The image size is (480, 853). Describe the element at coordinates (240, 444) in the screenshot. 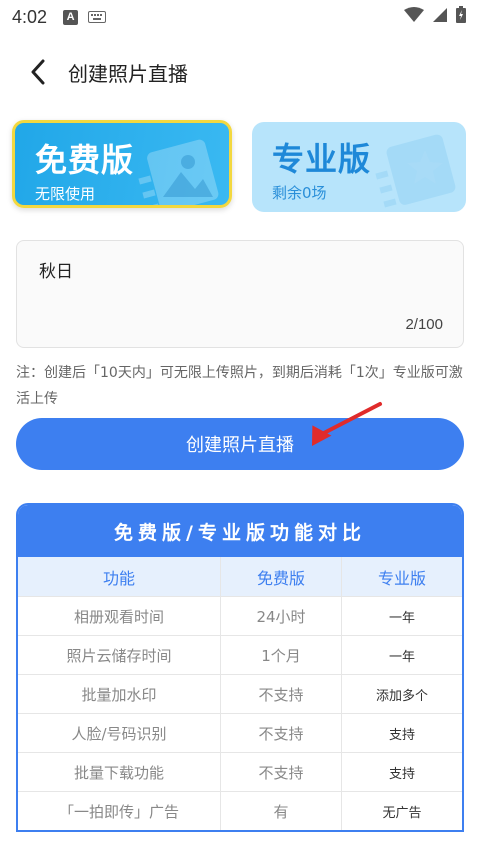

I see `create-live-button: 创建照片直播` at that location.